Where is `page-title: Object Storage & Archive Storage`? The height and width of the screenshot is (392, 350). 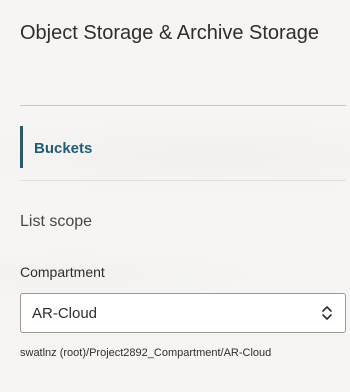 page-title: Object Storage & Archive Storage is located at coordinates (170, 33).